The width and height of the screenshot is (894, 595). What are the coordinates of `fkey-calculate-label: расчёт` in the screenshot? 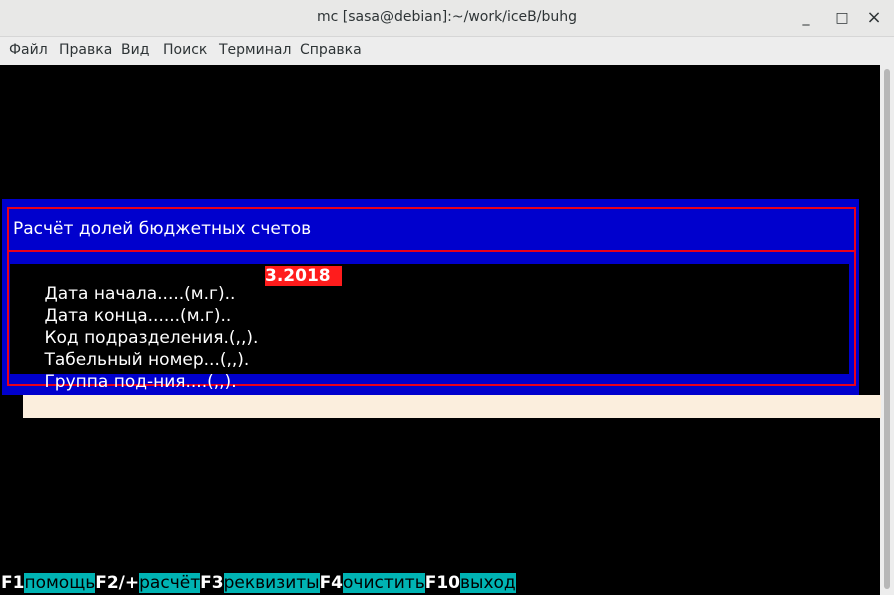 It's located at (170, 583).